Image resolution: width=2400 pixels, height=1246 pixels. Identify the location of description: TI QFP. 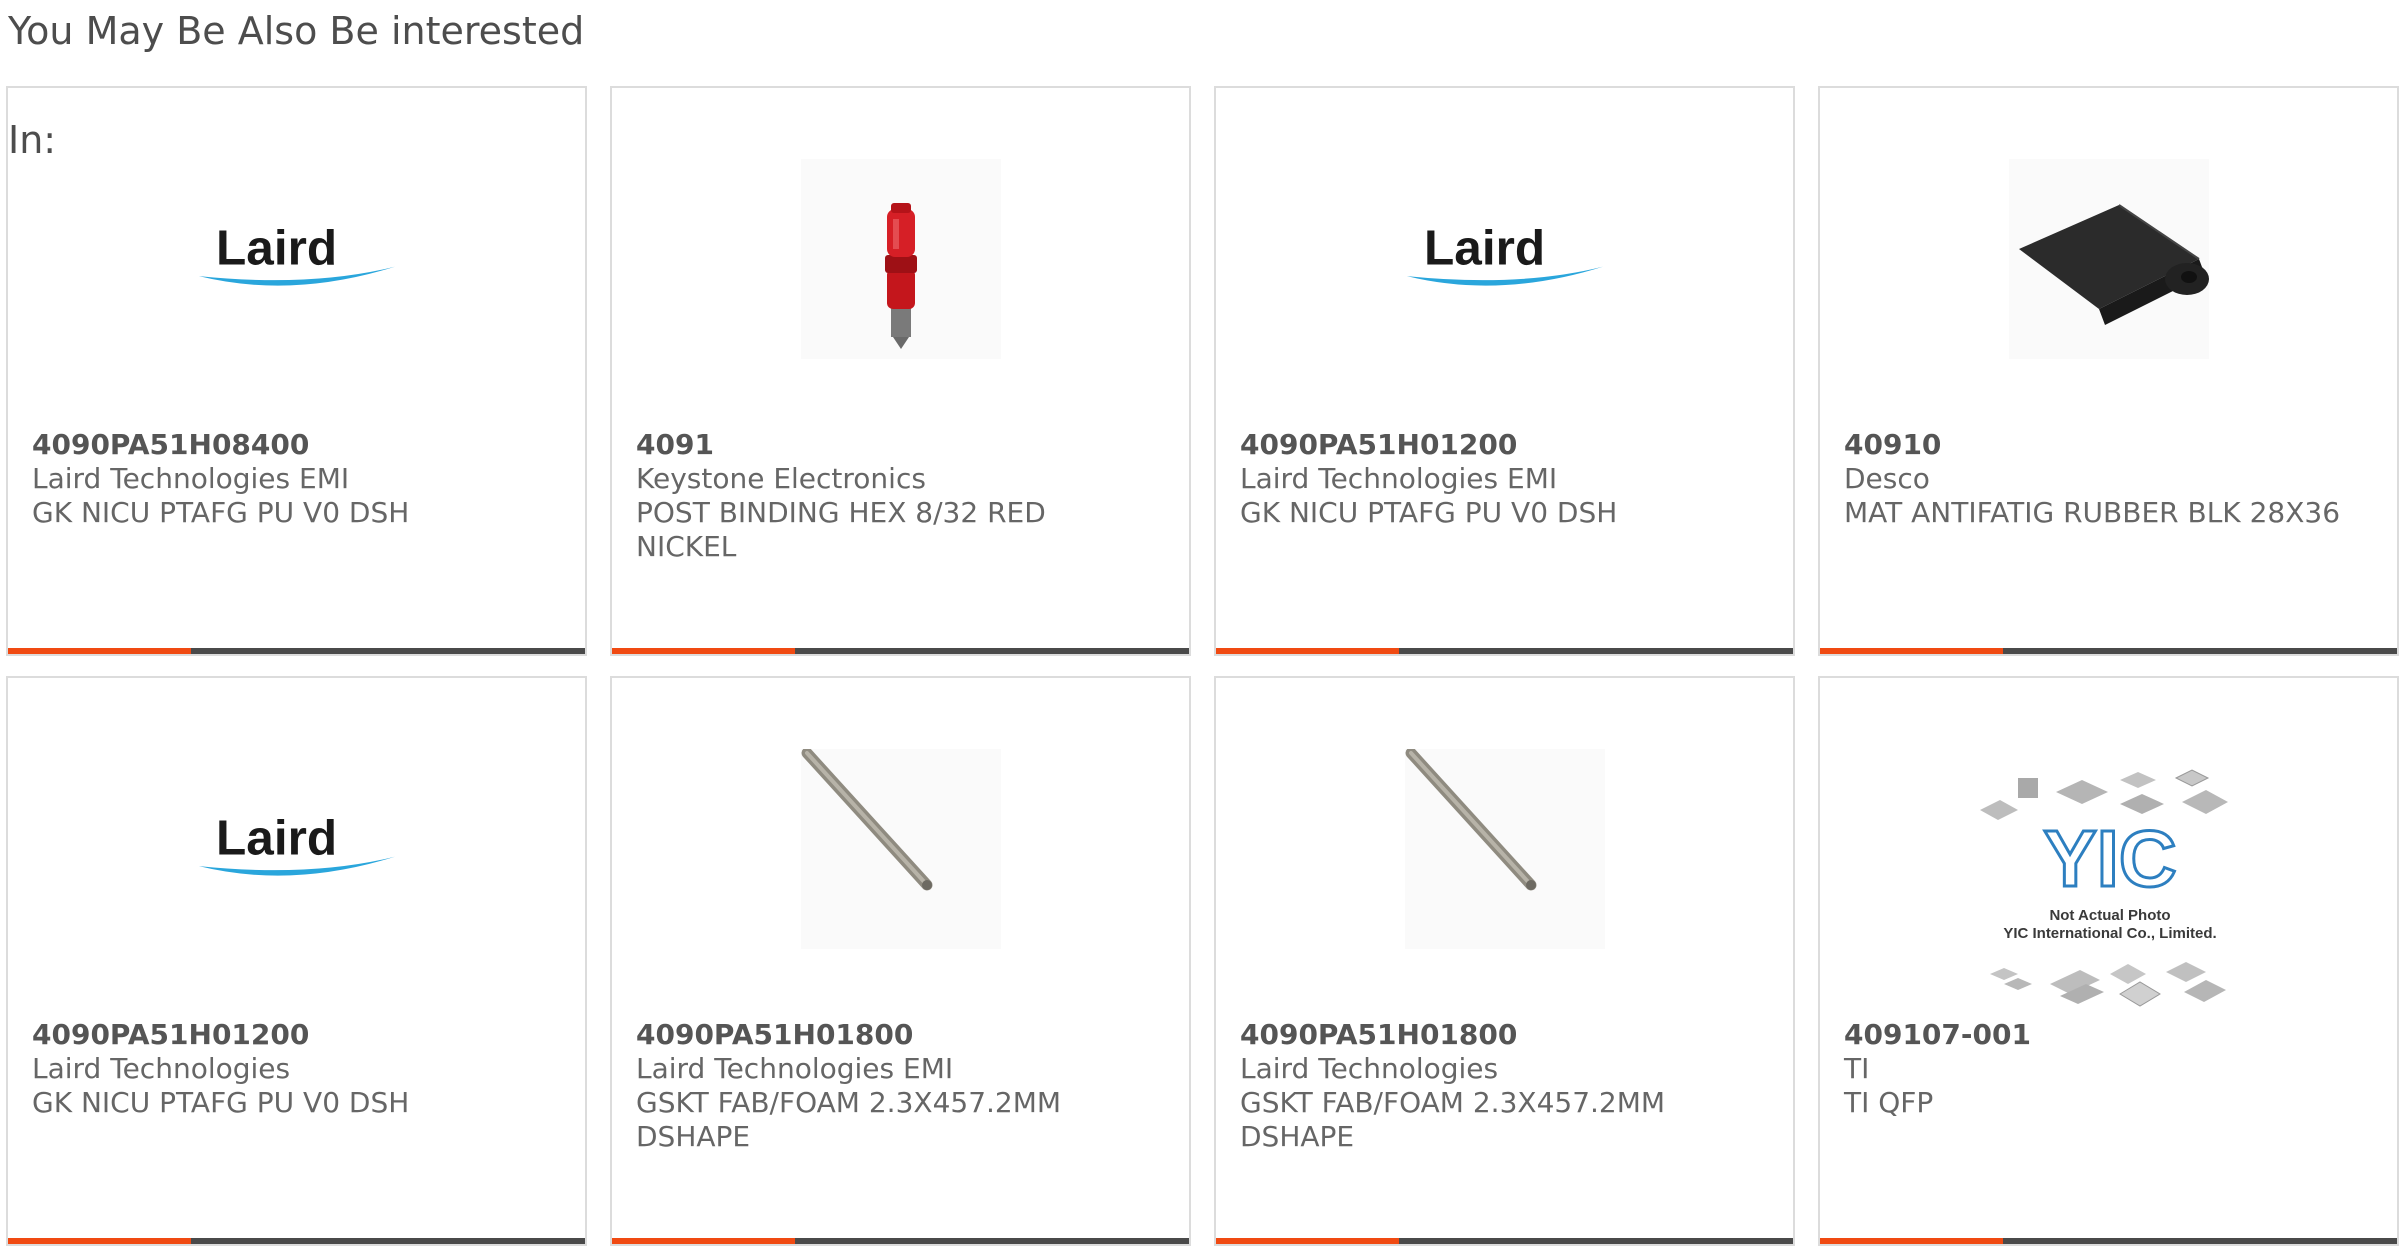
(1889, 1102).